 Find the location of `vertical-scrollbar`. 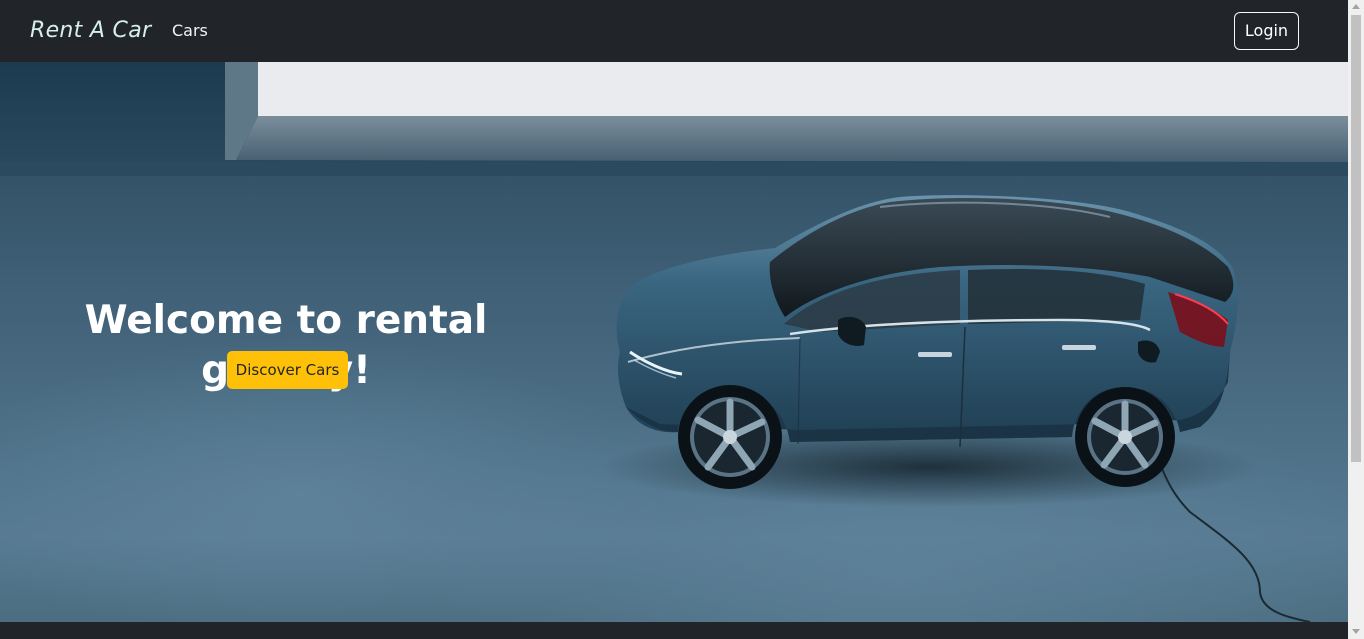

vertical-scrollbar is located at coordinates (1356, 319).